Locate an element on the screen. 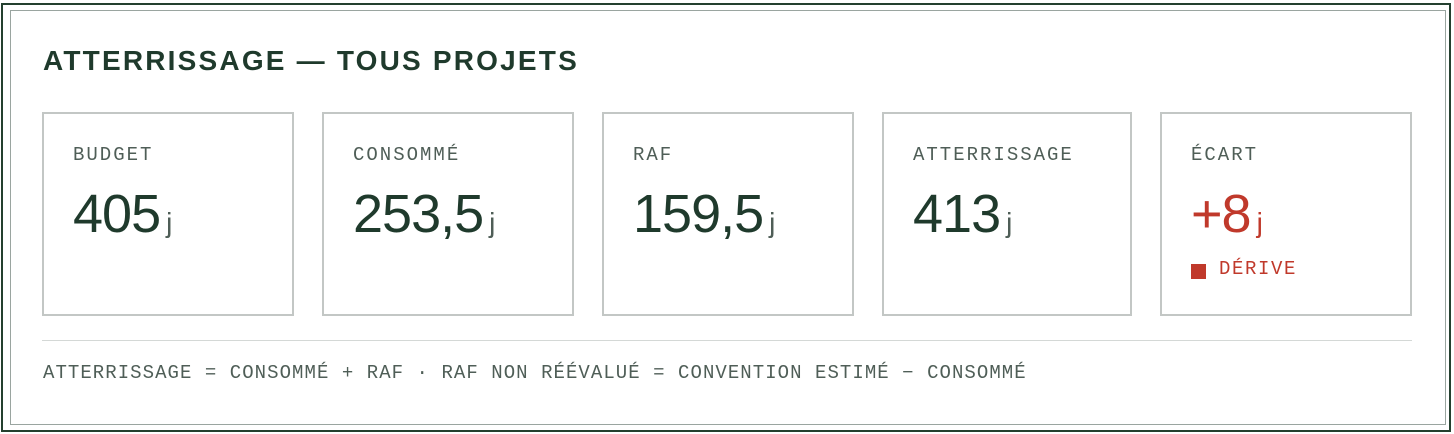 The image size is (1454, 434). status-badge: DÉRIVE is located at coordinates (1244, 269).